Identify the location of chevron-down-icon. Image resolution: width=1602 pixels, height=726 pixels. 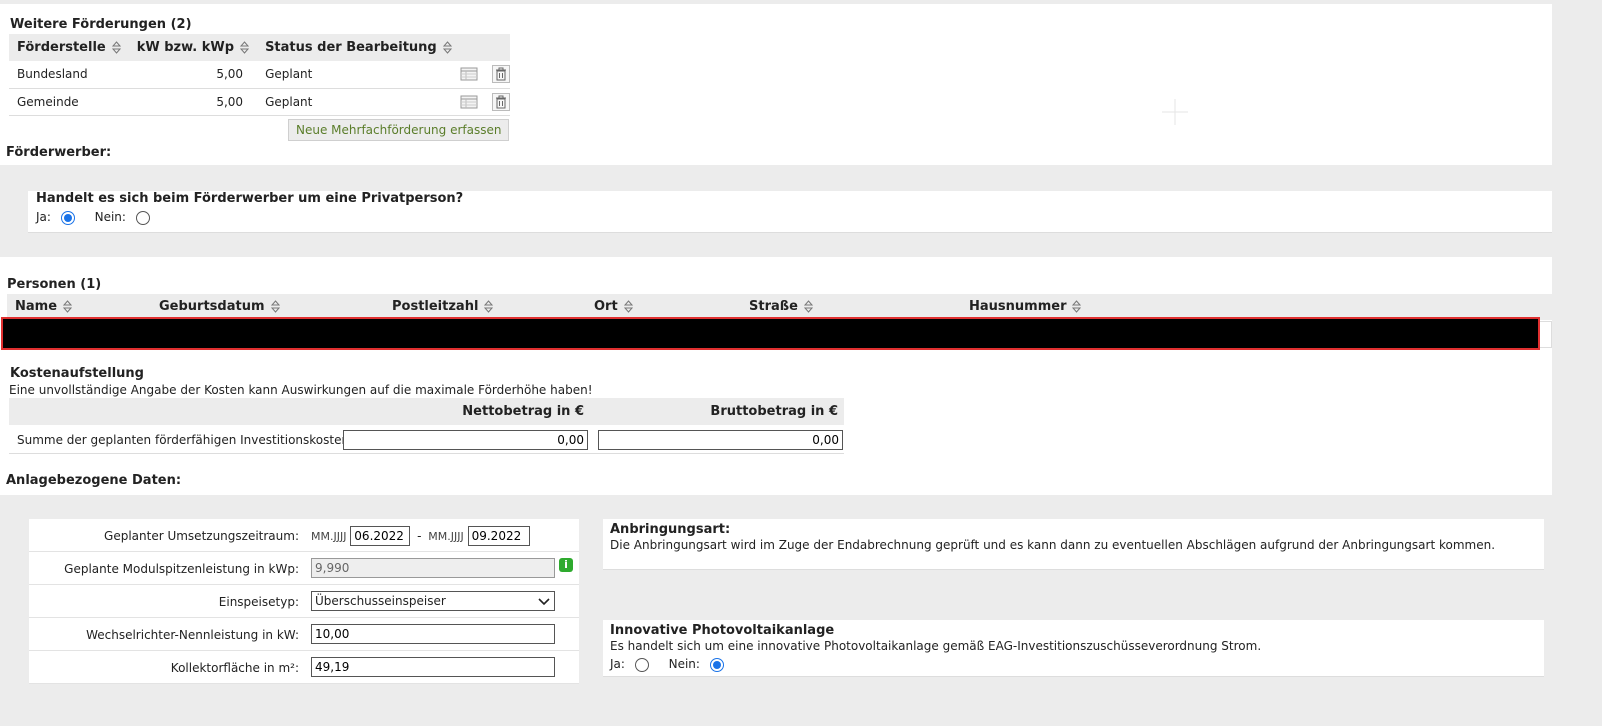
(544, 603).